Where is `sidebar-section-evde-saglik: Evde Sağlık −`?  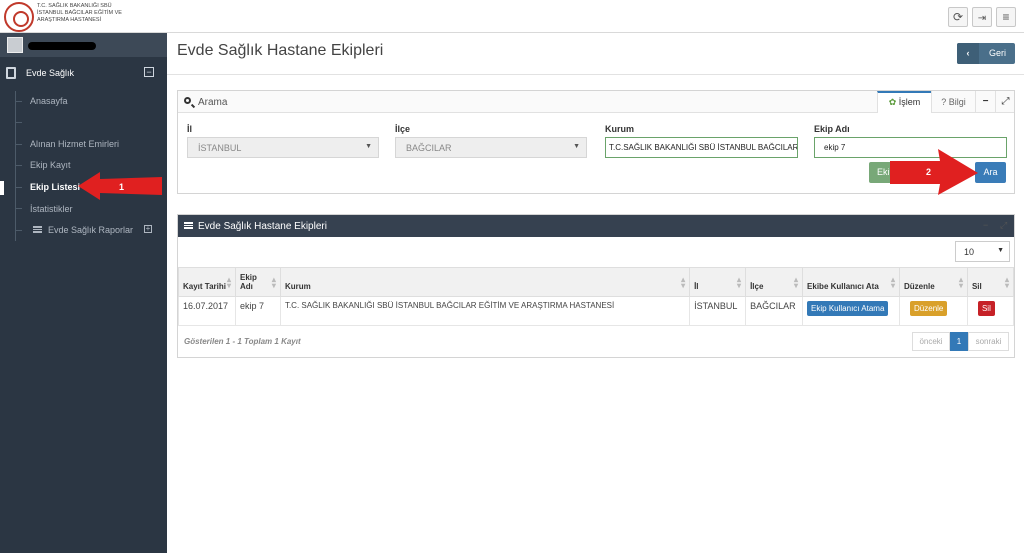
sidebar-section-evde-saglik: Evde Sağlık − is located at coordinates (83, 73).